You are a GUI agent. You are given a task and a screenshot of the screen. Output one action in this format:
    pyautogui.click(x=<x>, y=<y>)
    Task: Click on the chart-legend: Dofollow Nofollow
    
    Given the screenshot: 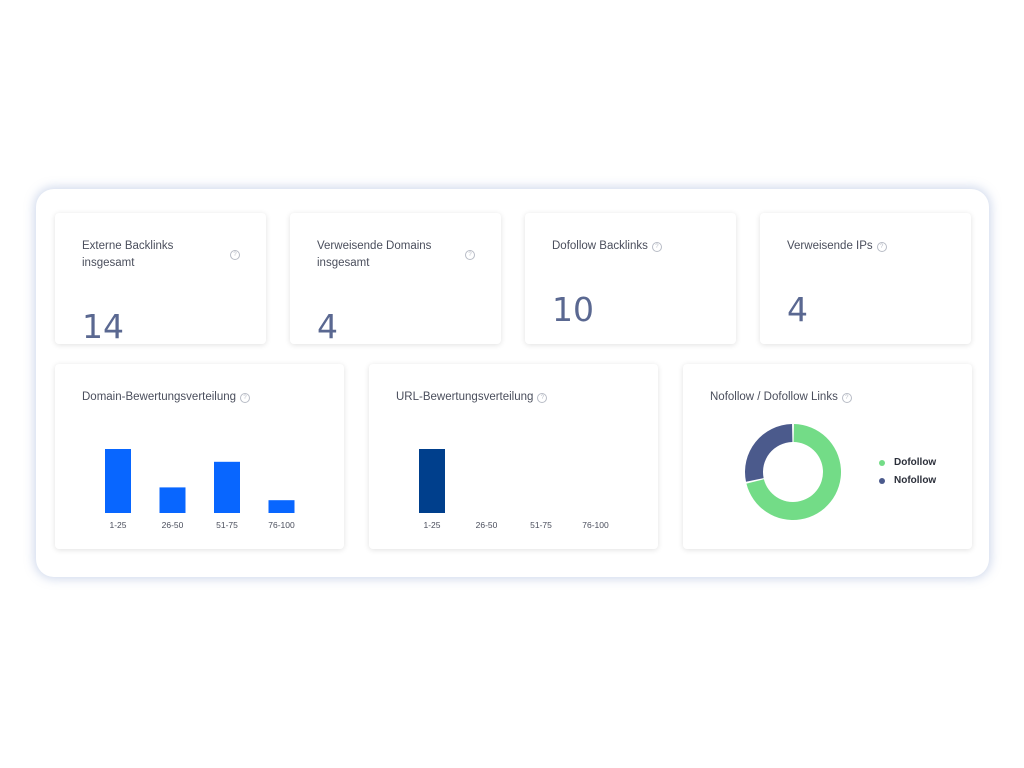 What is the action you would take?
    pyautogui.click(x=907, y=472)
    